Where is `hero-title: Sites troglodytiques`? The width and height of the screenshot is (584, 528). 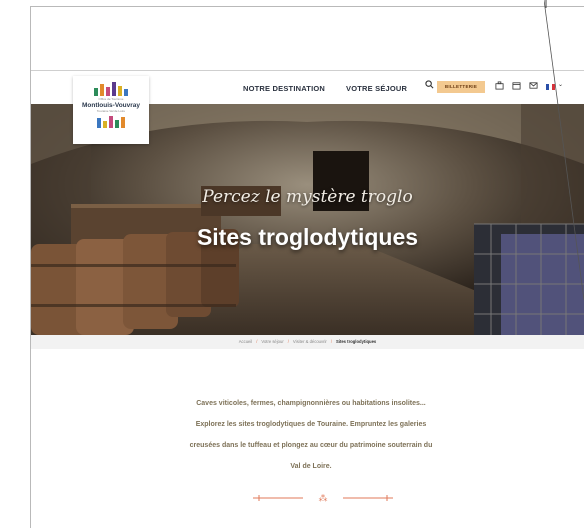 hero-title: Sites troglodytiques is located at coordinates (307, 237).